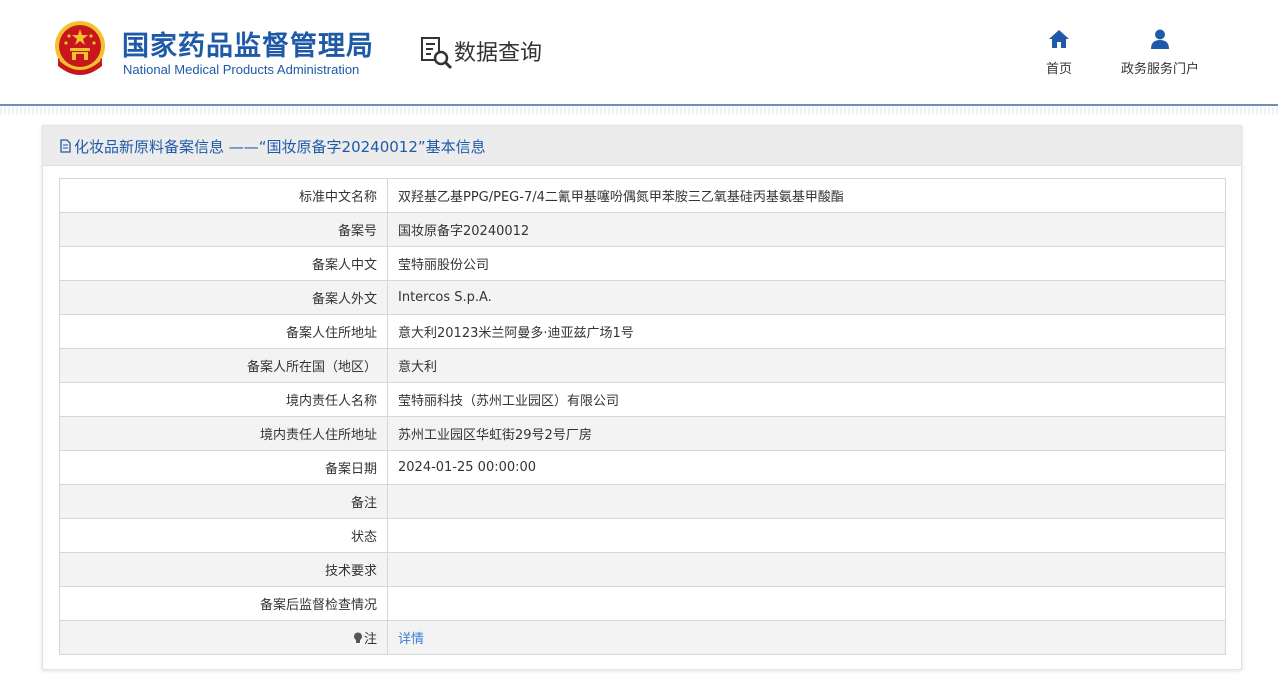 The image size is (1278, 695). I want to click on field-label: 备案号, so click(223, 229).